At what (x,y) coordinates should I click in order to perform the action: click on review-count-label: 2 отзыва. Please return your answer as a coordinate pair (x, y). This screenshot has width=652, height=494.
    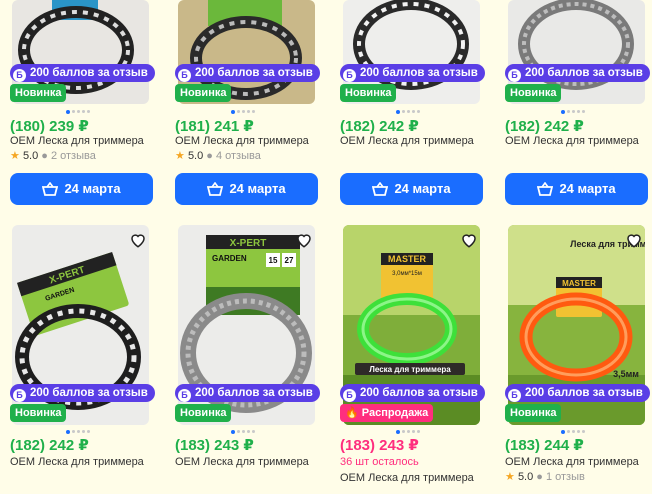
    Looking at the image, I should click on (73, 156).